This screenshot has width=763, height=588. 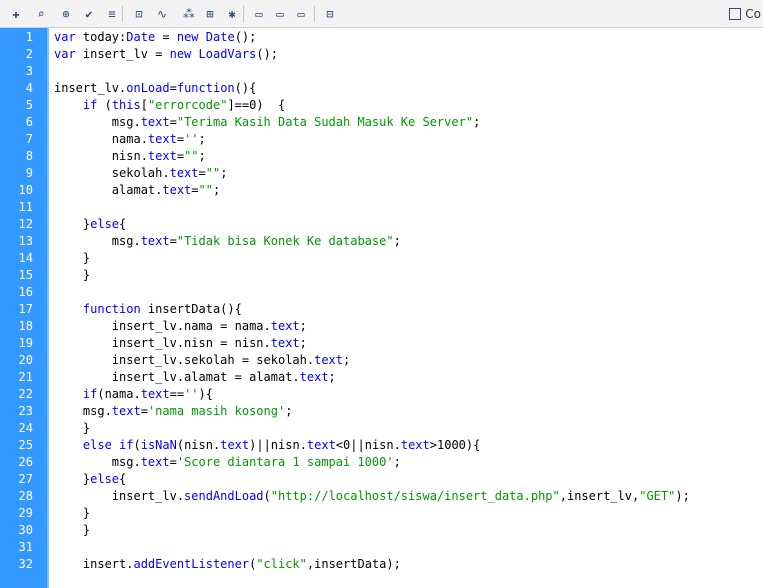 I want to click on line-number: 1, so click(x=29, y=37).